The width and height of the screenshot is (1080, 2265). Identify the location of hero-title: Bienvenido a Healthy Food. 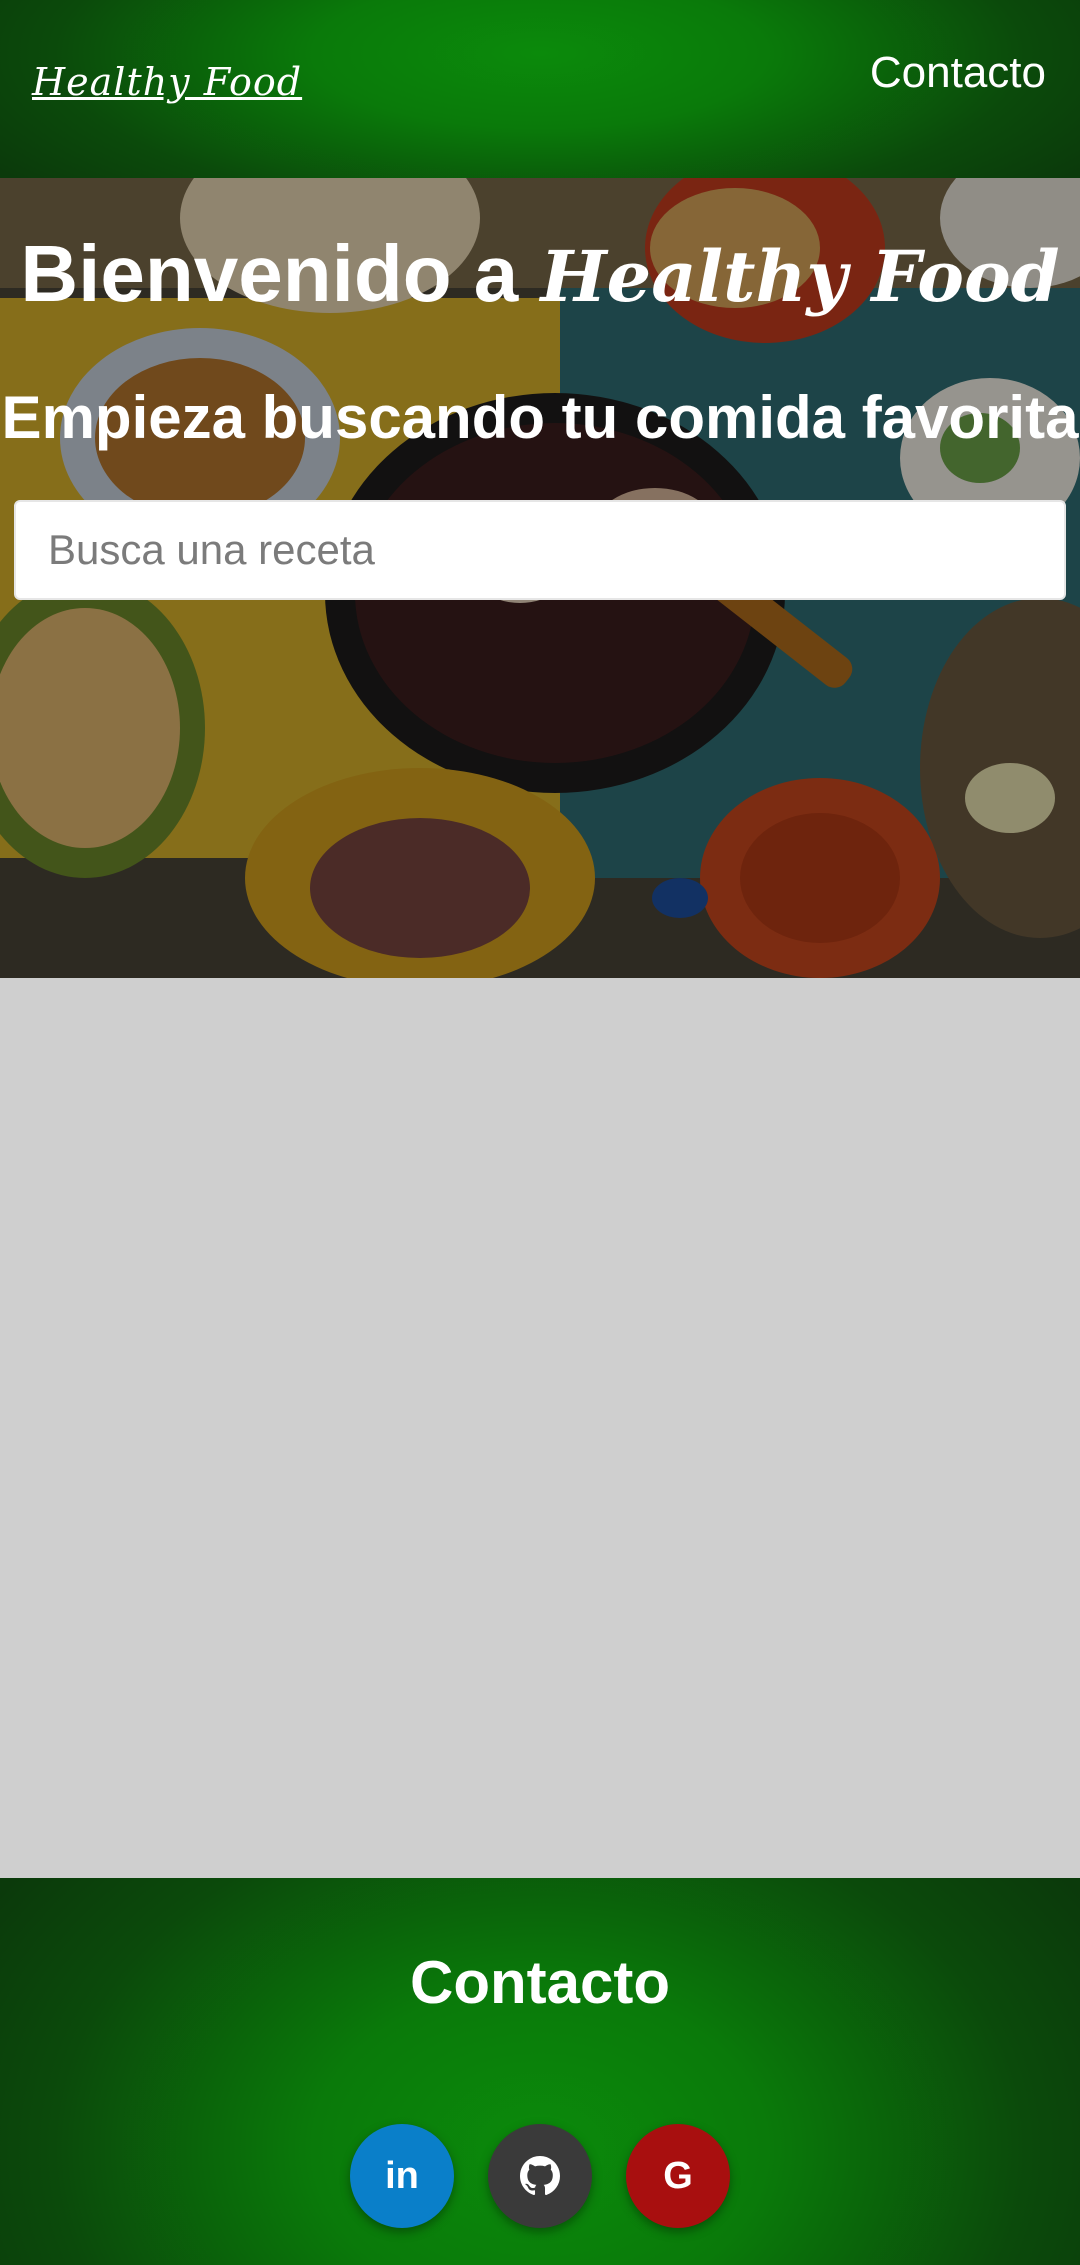
(540, 274).